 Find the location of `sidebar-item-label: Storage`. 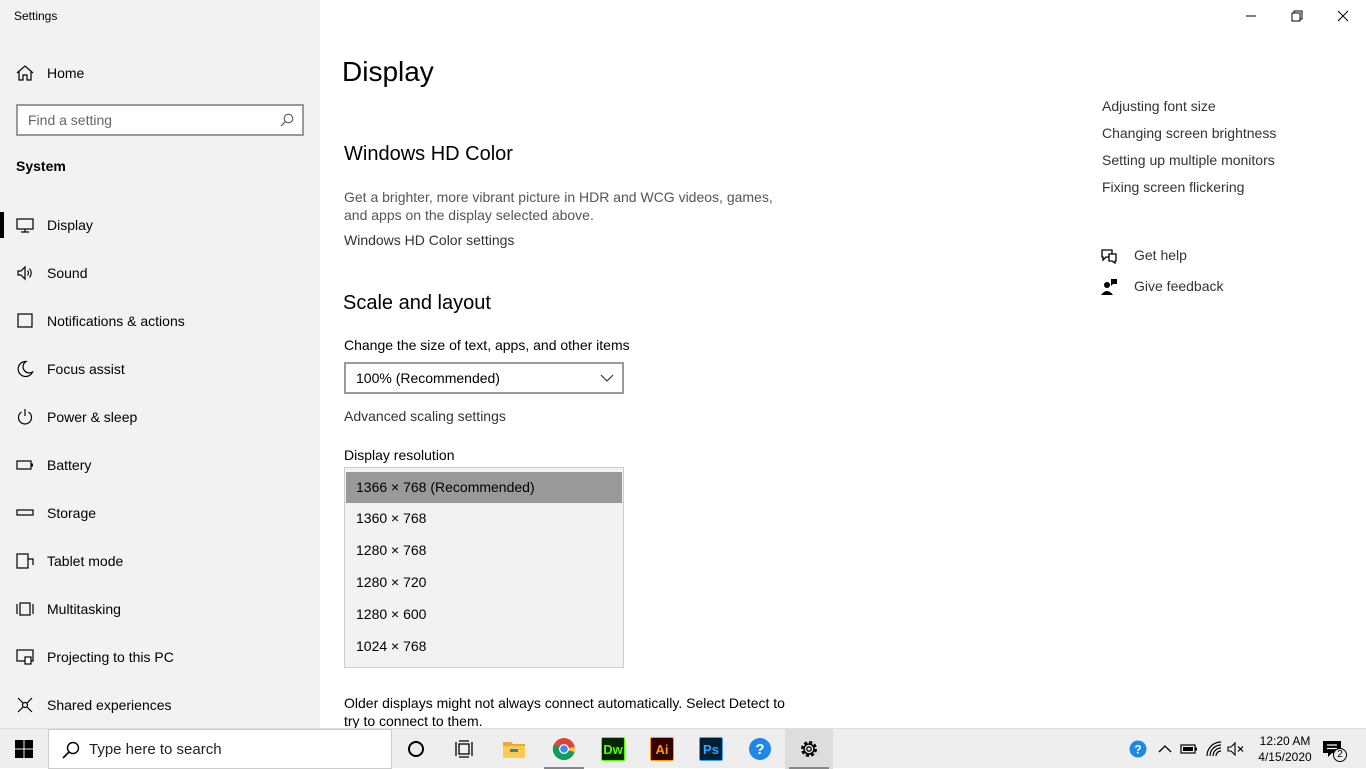

sidebar-item-label: Storage is located at coordinates (72, 513).